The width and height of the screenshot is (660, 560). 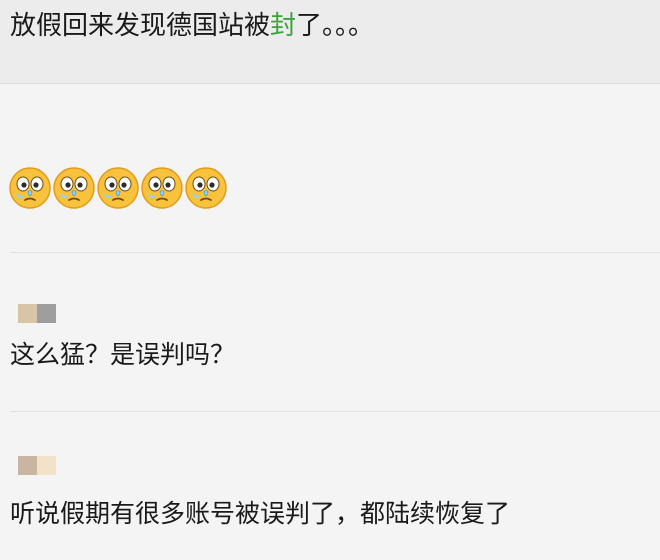 What do you see at coordinates (283, 26) in the screenshot?
I see `post-title-highlight: 封` at bounding box center [283, 26].